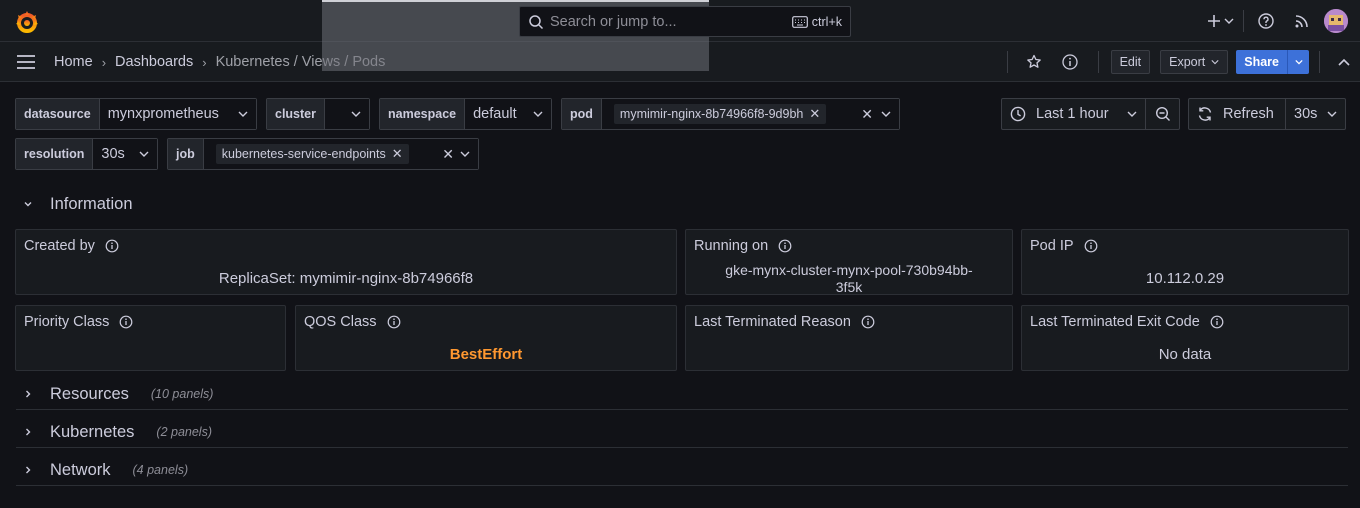  Describe the element at coordinates (1130, 62) in the screenshot. I see `edit-button: Edit` at that location.